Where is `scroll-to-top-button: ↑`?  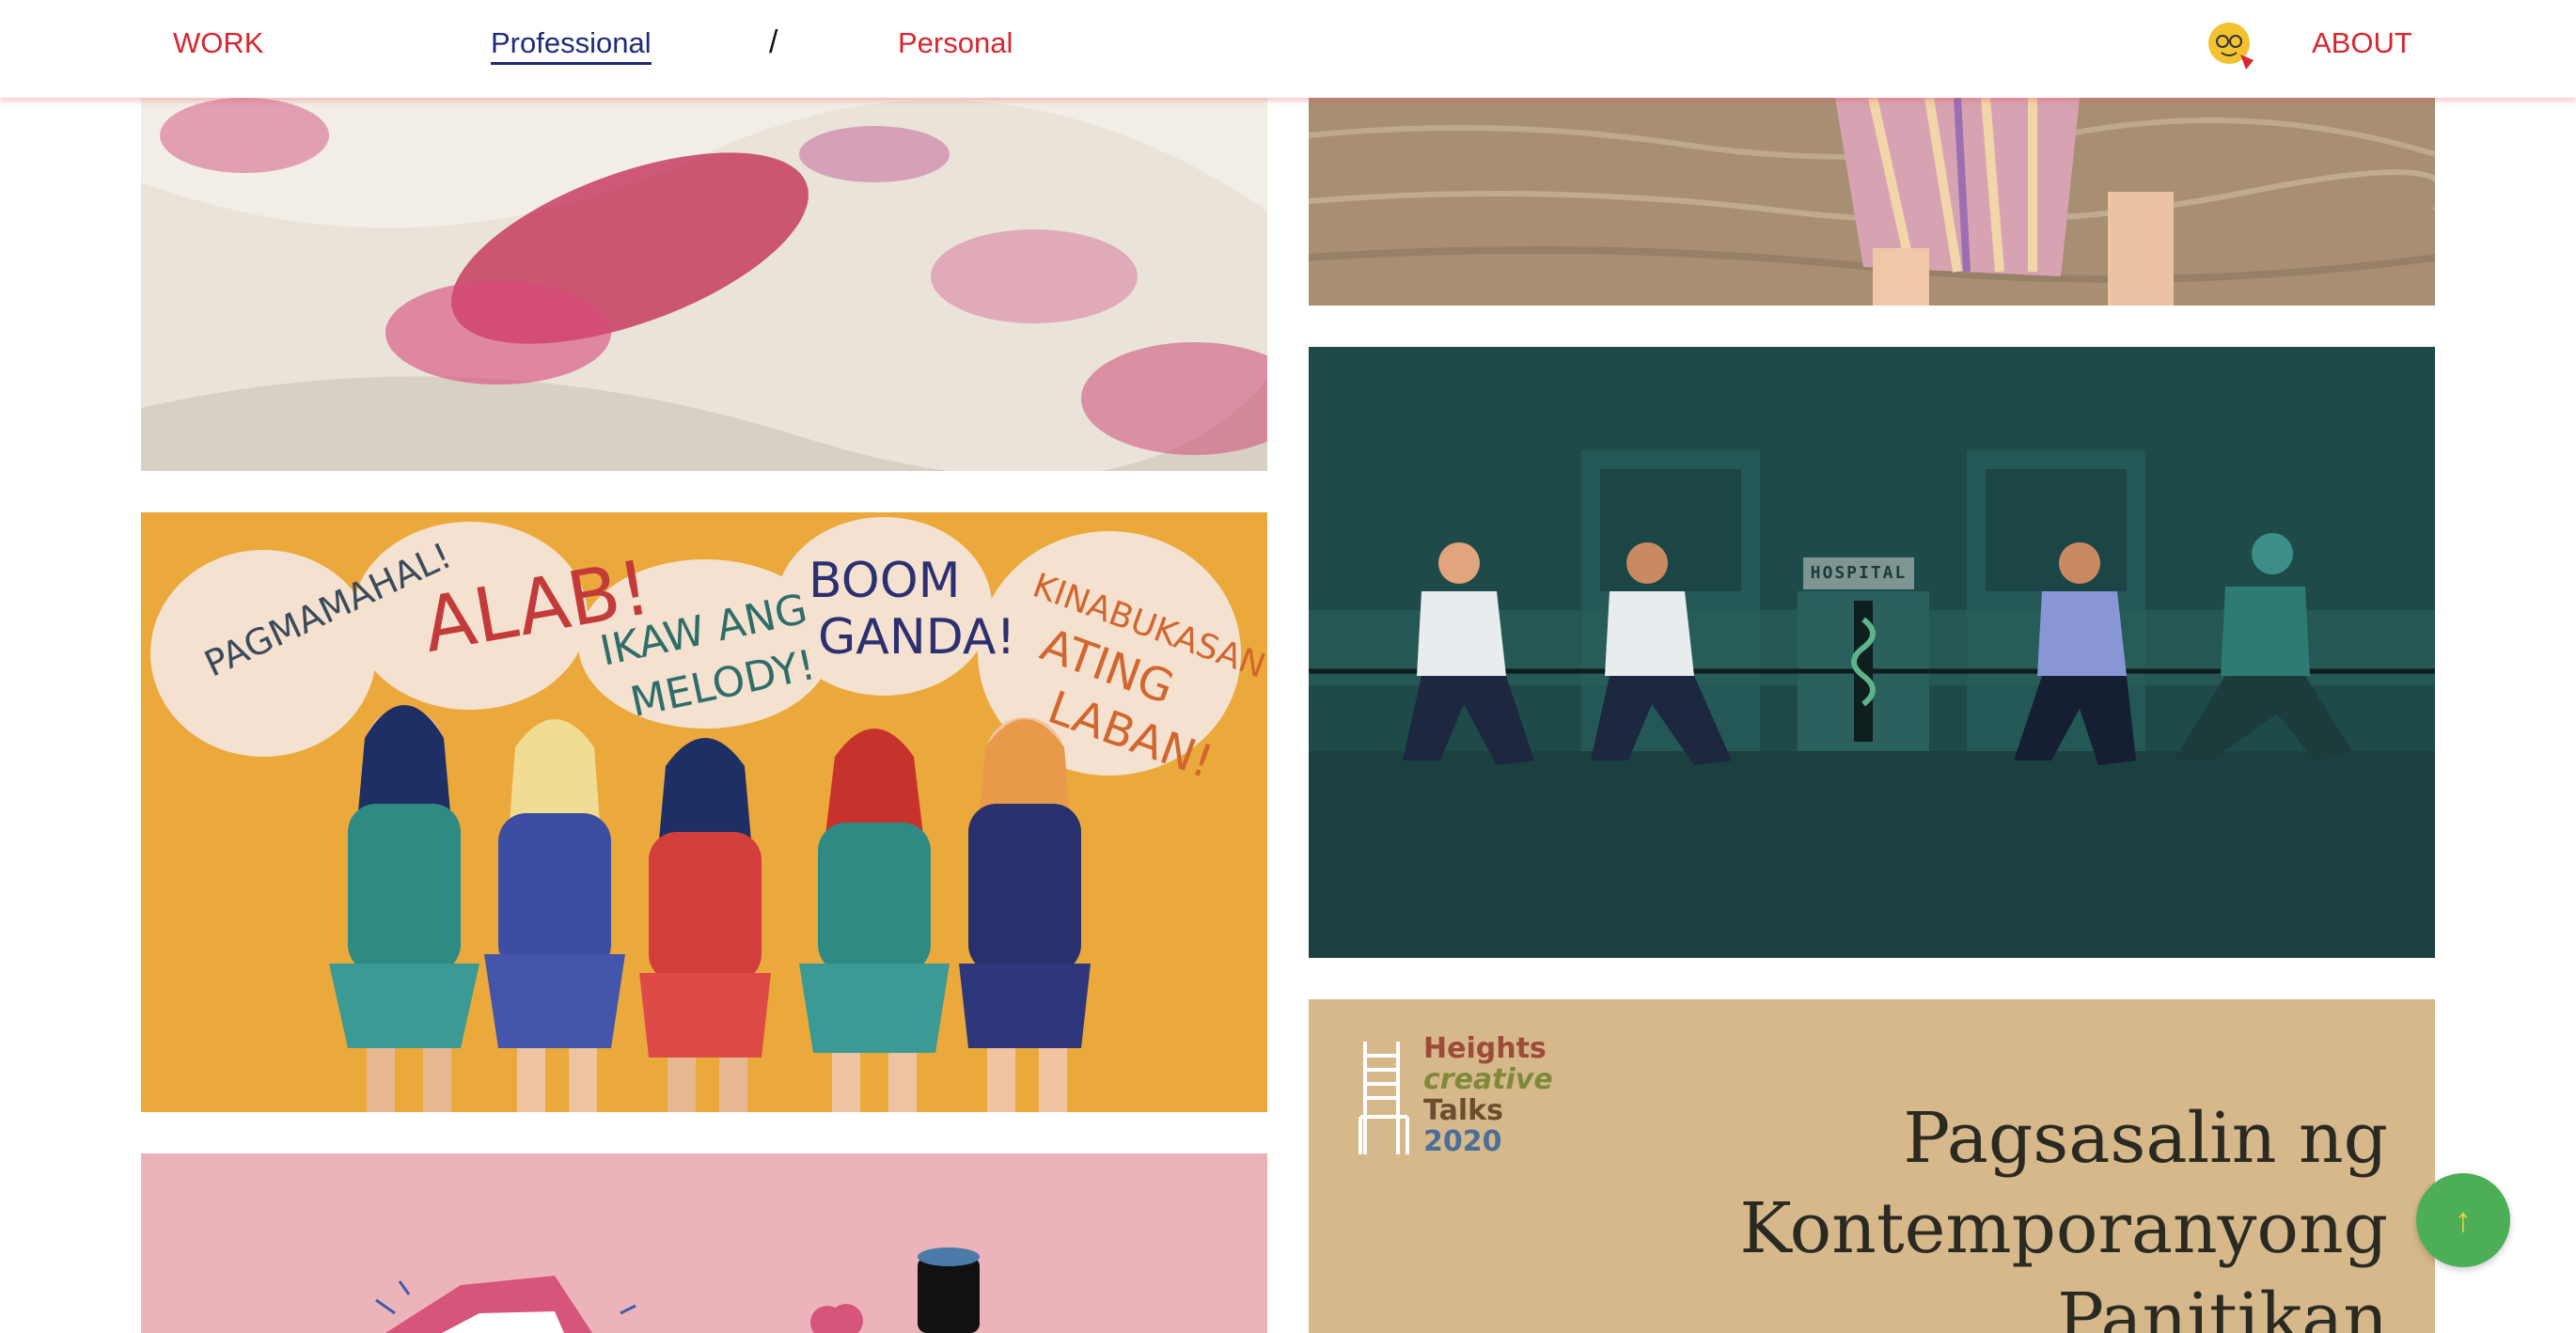
scroll-to-top-button: ↑ is located at coordinates (2463, 1220).